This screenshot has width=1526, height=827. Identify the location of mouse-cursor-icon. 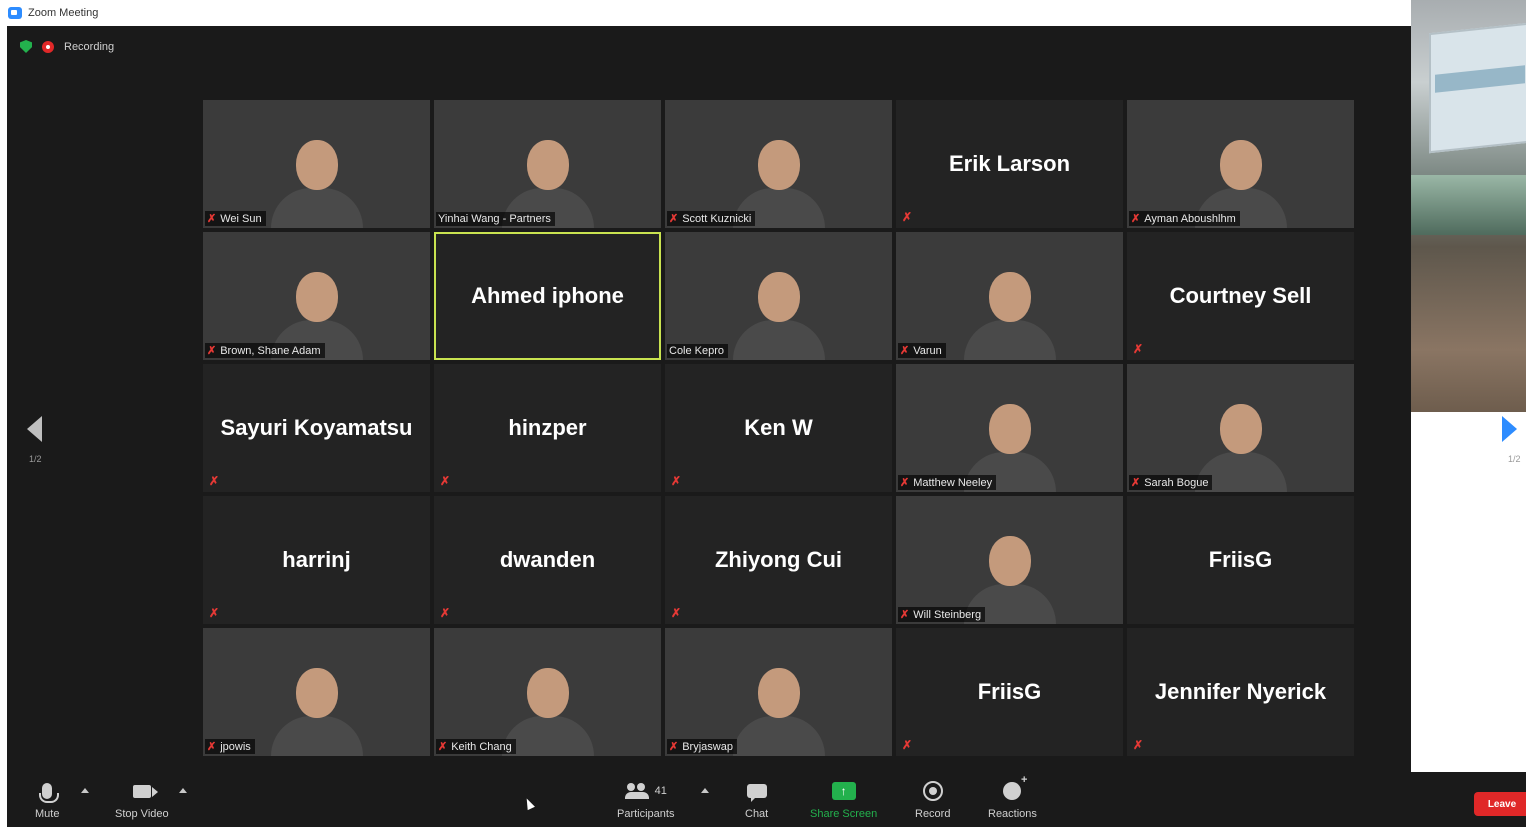
(529, 803).